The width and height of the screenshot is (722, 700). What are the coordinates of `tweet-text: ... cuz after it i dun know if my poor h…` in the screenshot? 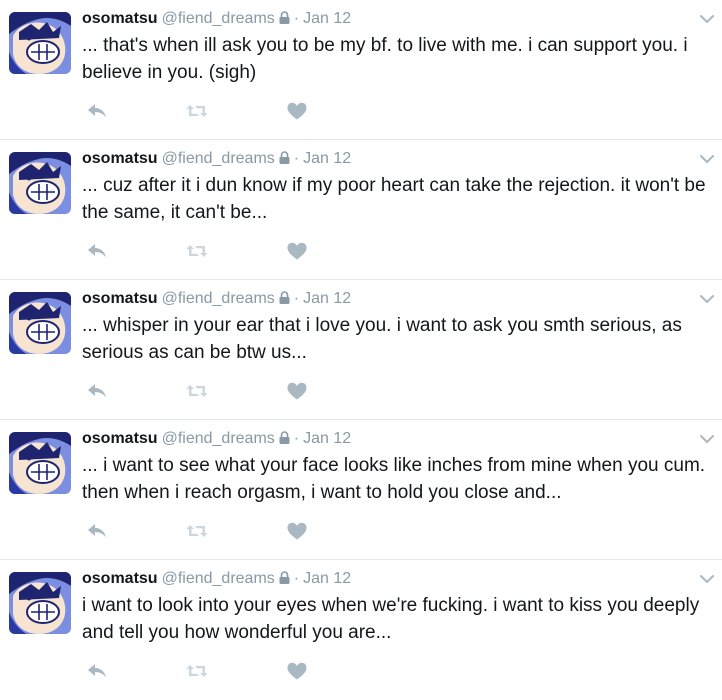 It's located at (394, 199).